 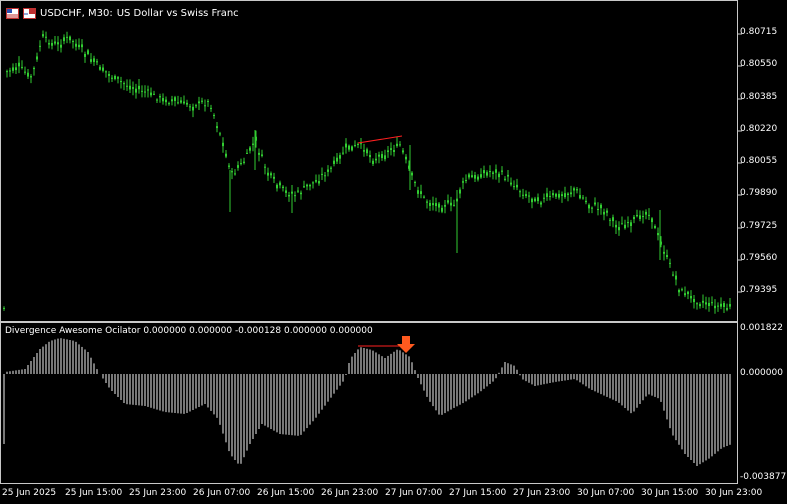 What do you see at coordinates (94, 493) in the screenshot?
I see `time-label: 25 Jun 15:00` at bounding box center [94, 493].